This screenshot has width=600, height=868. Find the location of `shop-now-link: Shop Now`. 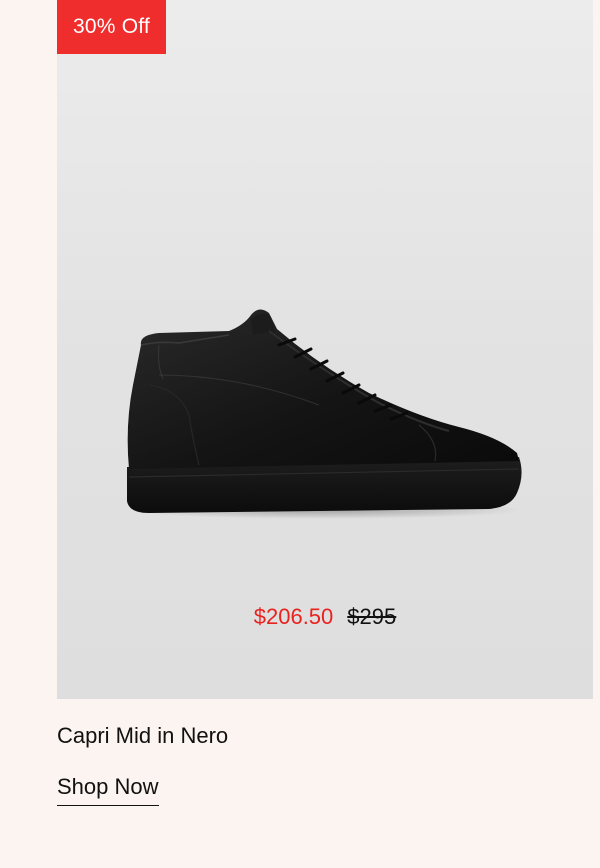

shop-now-link: Shop Now is located at coordinates (108, 789).